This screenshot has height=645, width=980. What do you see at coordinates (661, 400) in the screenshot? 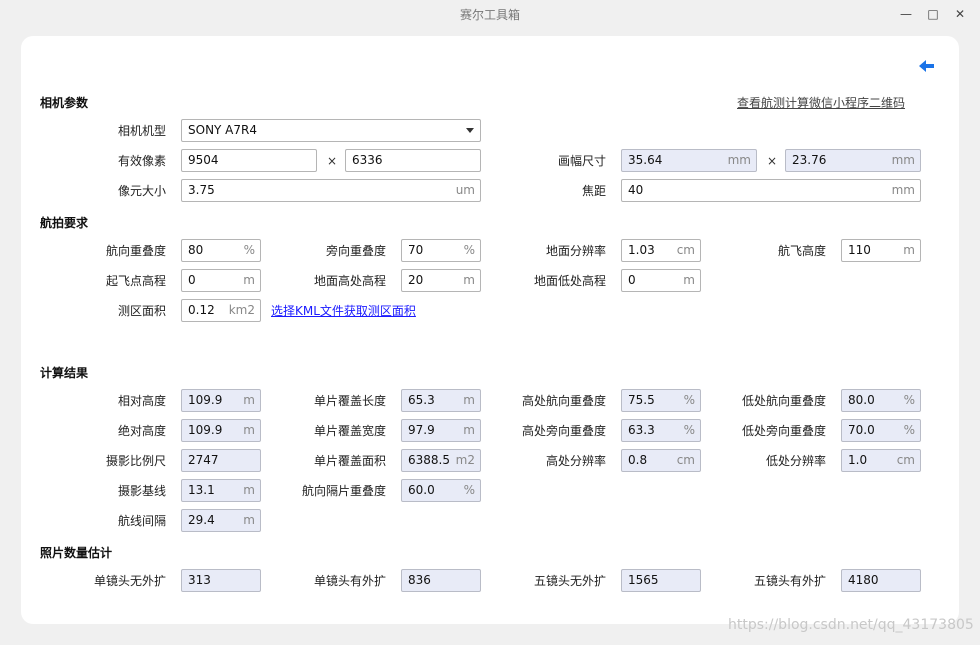
I see `high-forward-overlap-field: 75.5 %` at bounding box center [661, 400].